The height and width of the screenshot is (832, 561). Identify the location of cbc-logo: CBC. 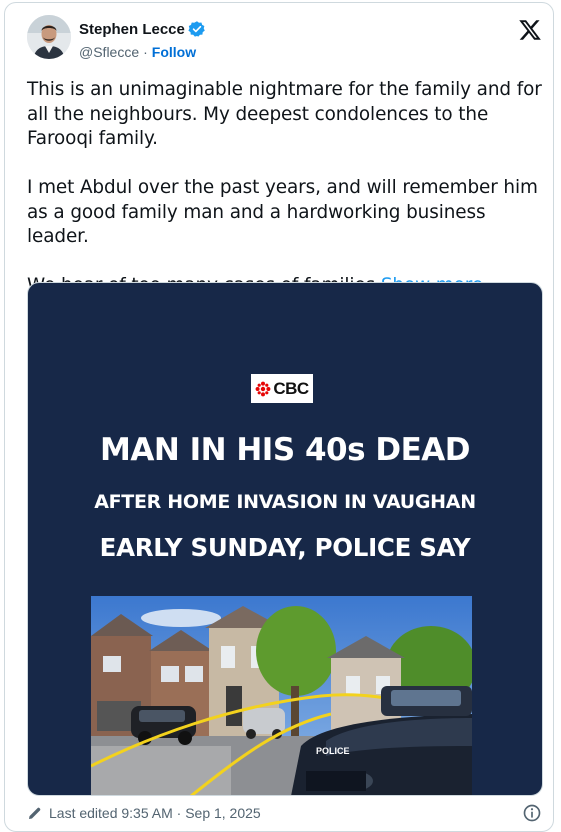
(282, 388).